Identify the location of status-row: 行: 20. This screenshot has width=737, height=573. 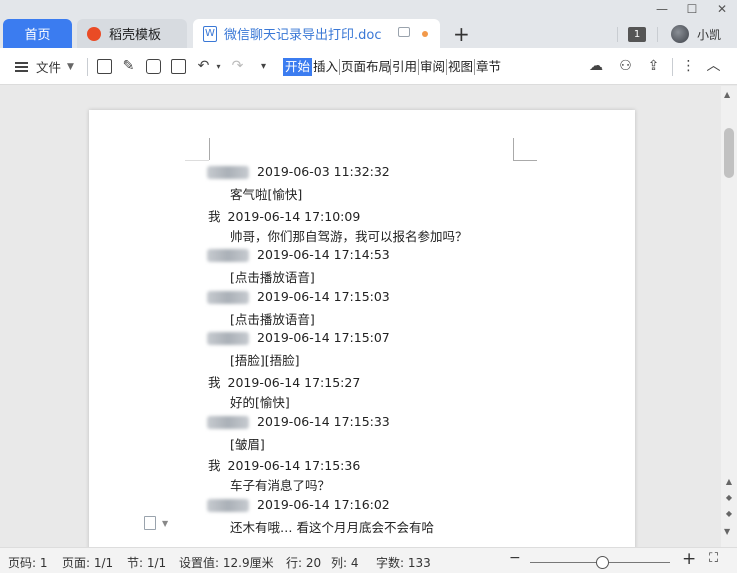
(303, 562).